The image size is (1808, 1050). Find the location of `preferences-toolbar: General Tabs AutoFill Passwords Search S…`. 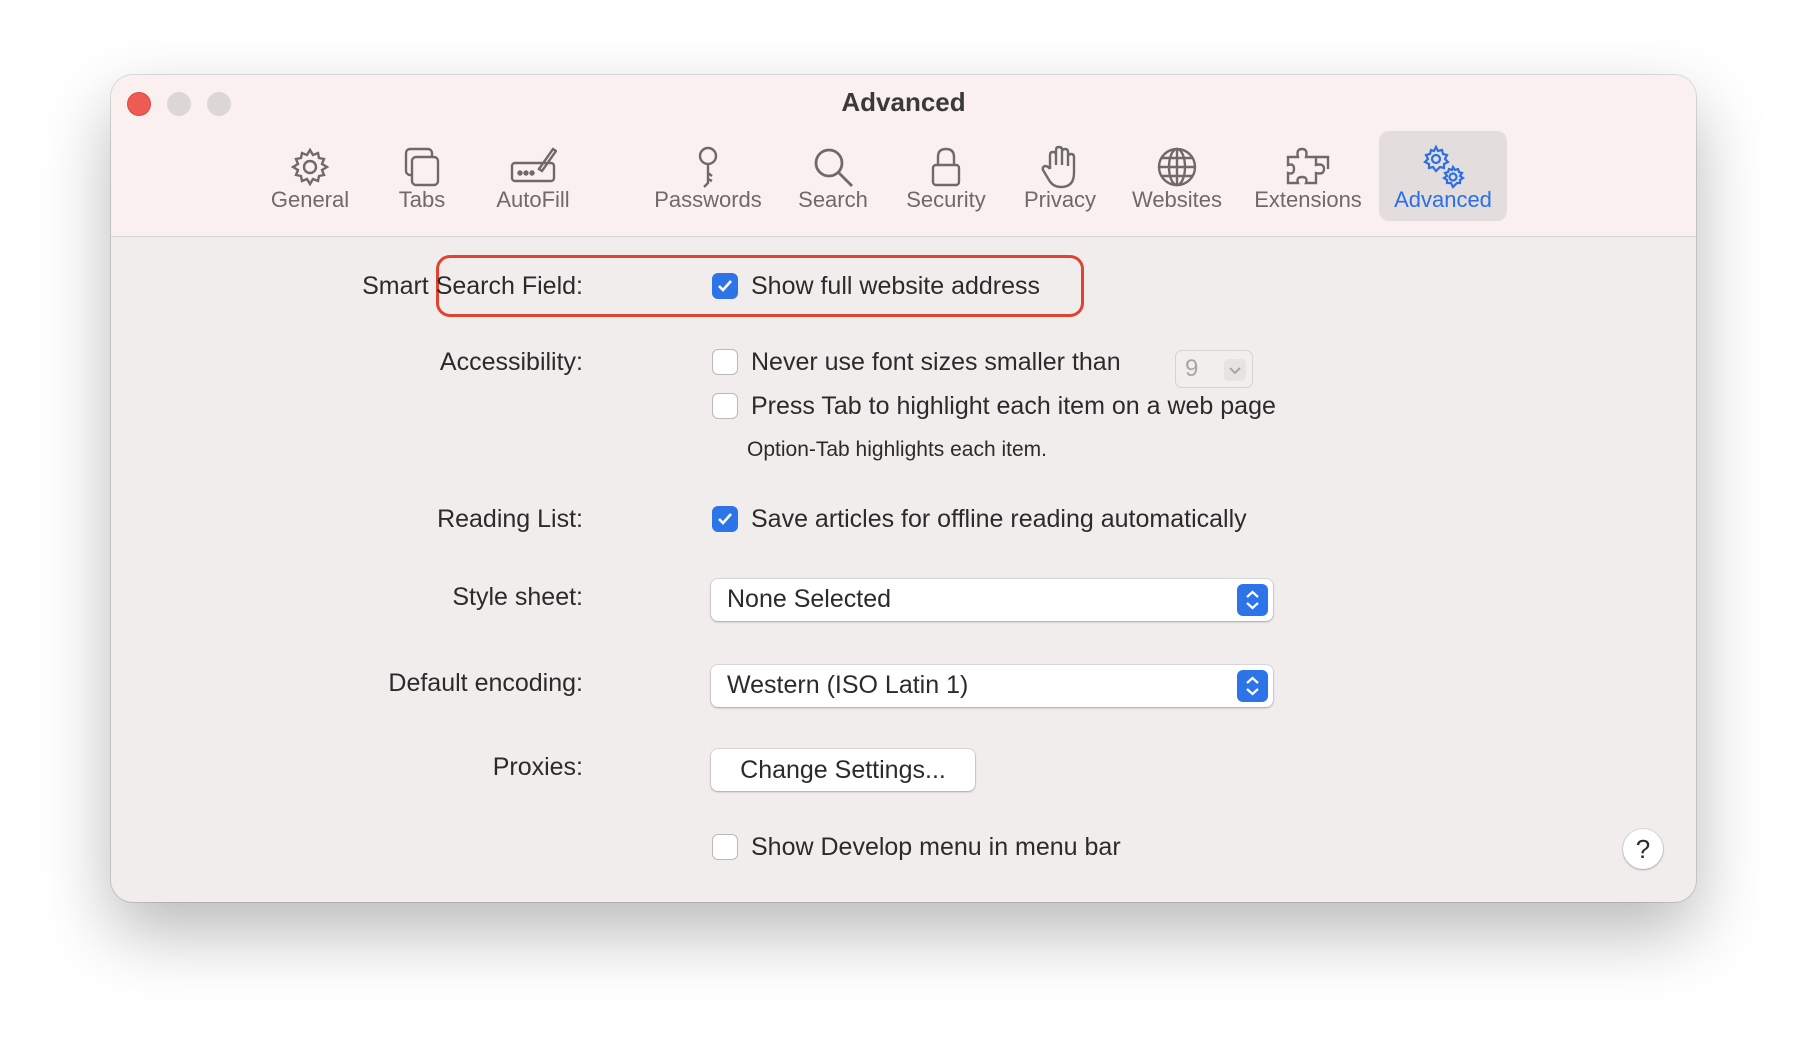

preferences-toolbar: General Tabs AutoFill Passwords Search S… is located at coordinates (903, 177).